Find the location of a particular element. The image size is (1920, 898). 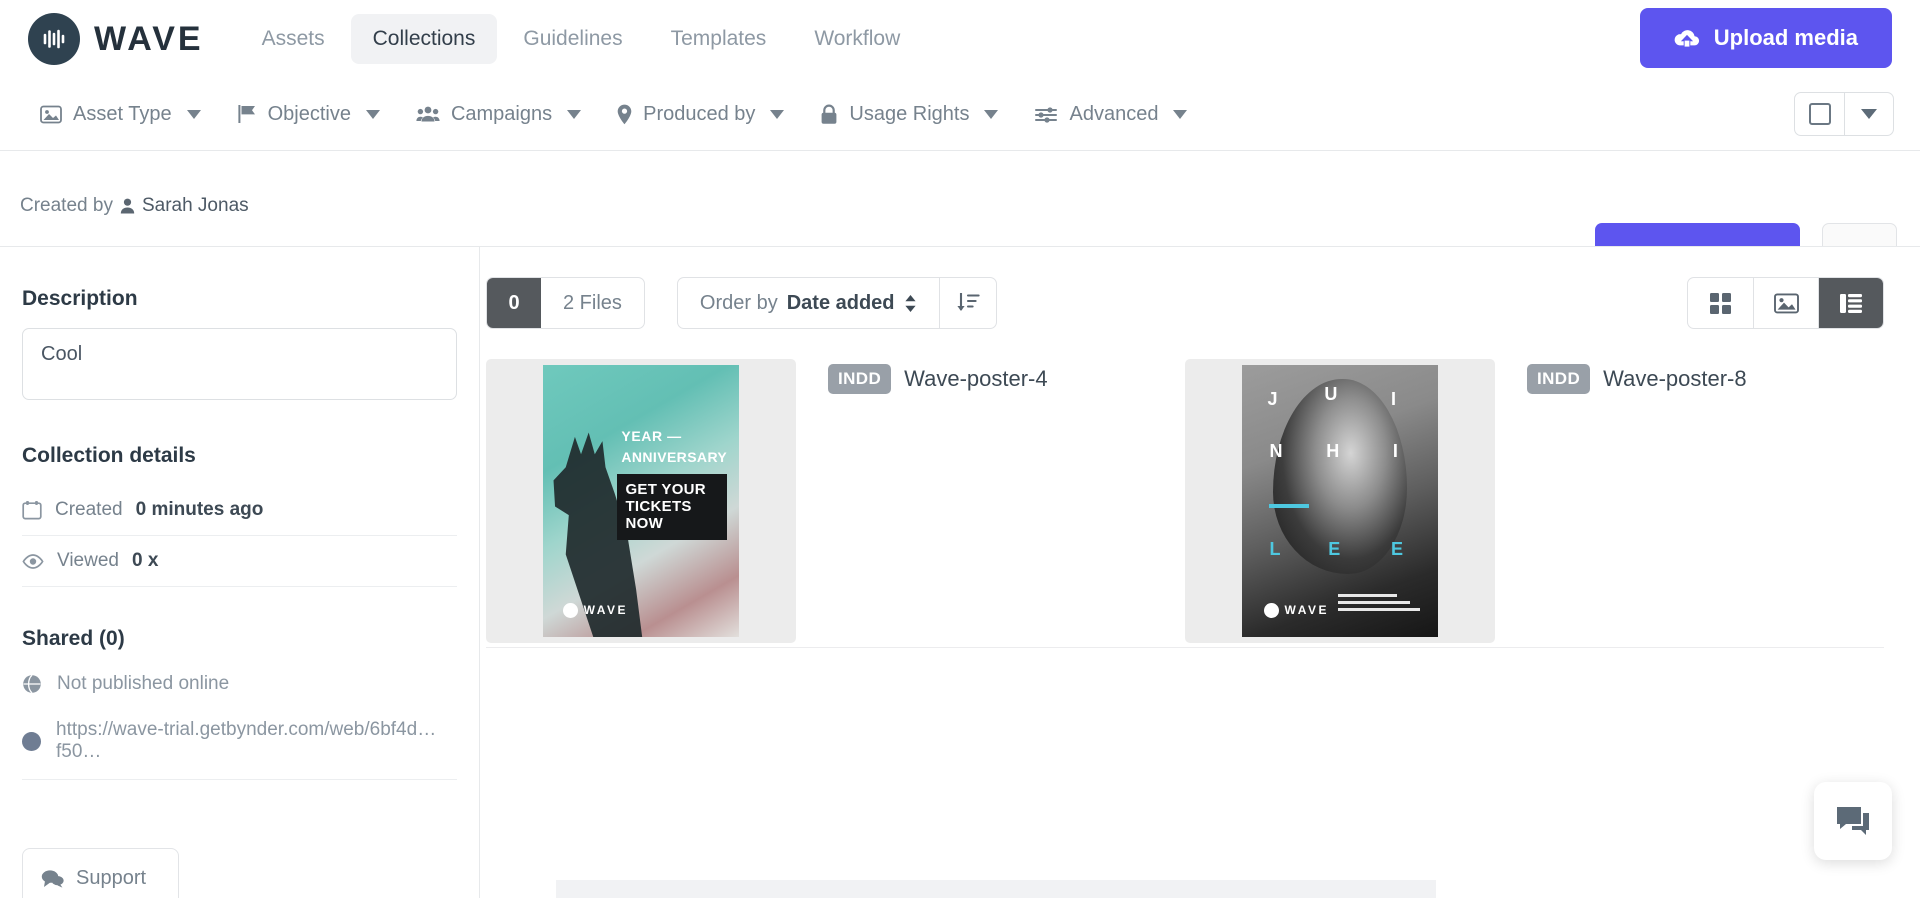

eye-icon is located at coordinates (33, 561).